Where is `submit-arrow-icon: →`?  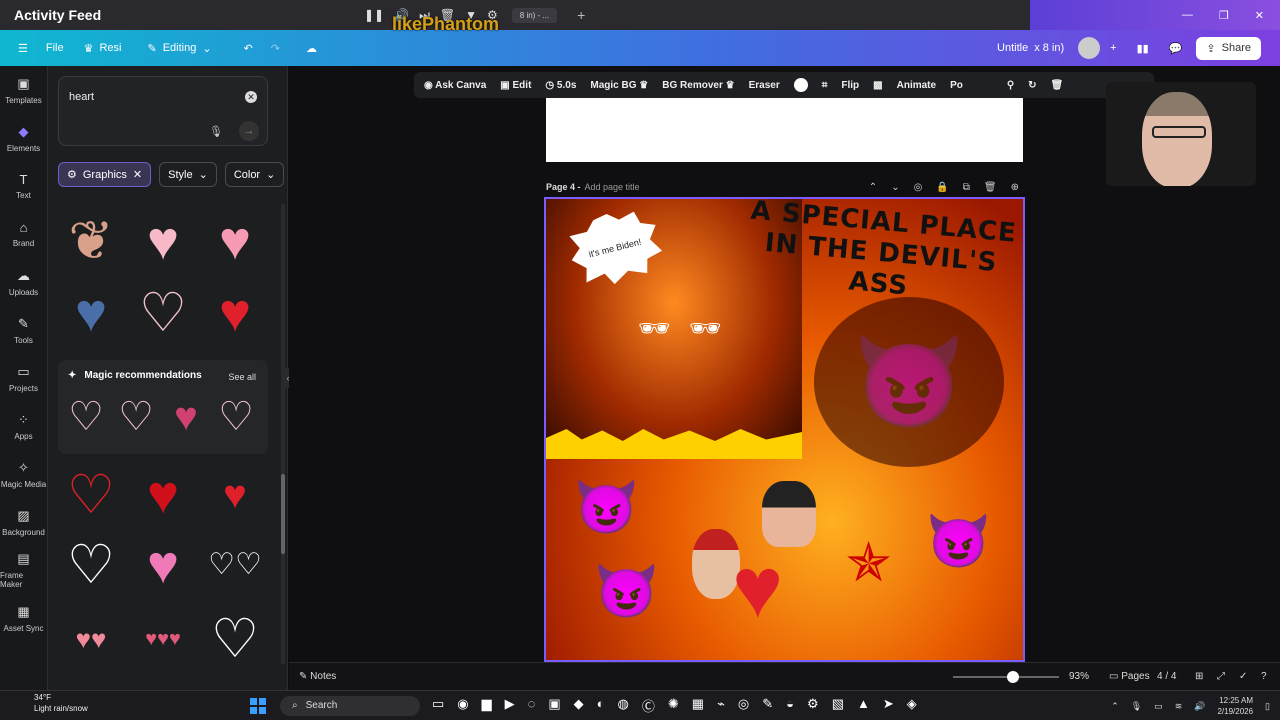 submit-arrow-icon: → is located at coordinates (249, 131).